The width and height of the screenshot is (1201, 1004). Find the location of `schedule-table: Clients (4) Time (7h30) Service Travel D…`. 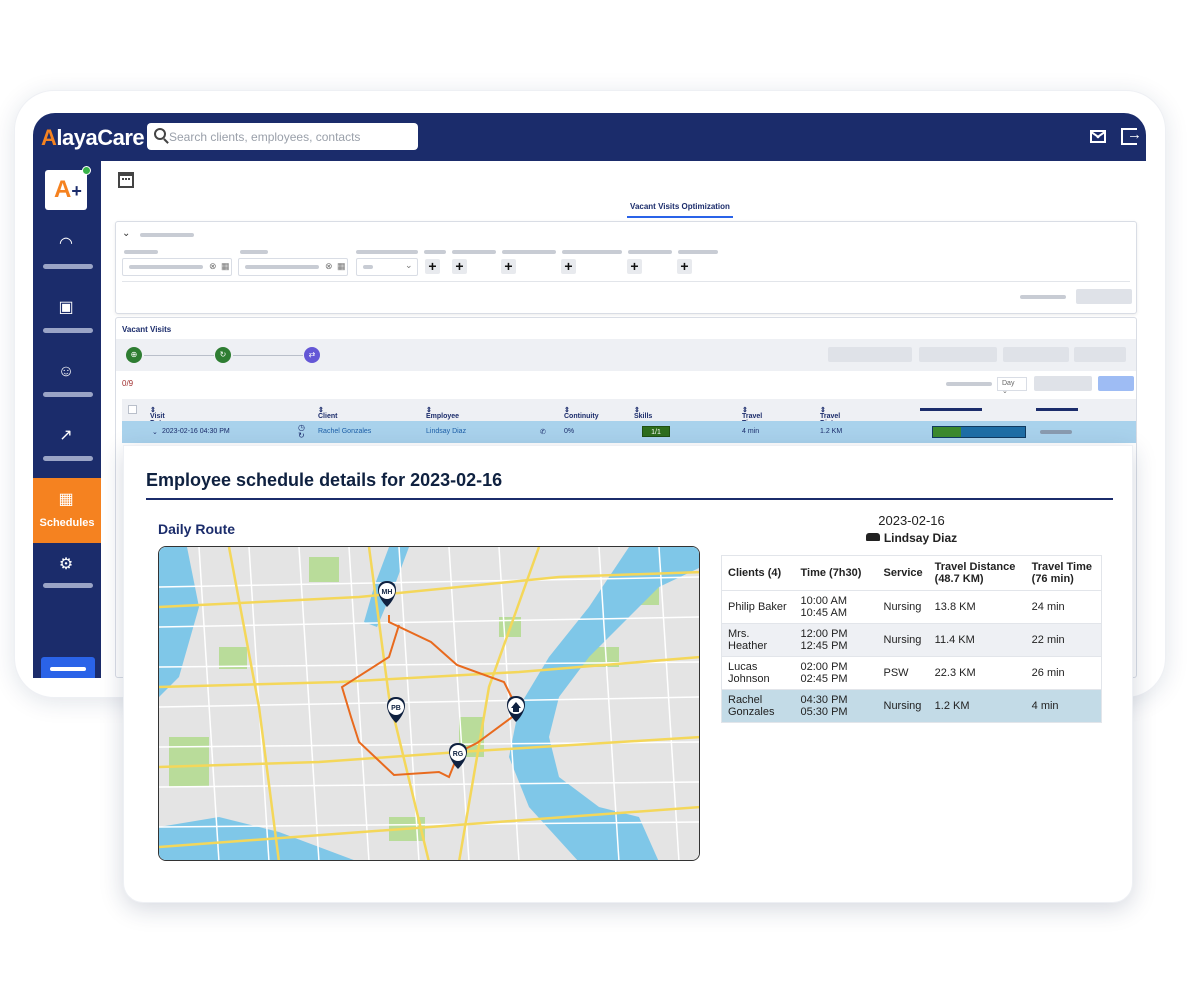

schedule-table: Clients (4) Time (7h30) Service Travel D… is located at coordinates (911, 639).